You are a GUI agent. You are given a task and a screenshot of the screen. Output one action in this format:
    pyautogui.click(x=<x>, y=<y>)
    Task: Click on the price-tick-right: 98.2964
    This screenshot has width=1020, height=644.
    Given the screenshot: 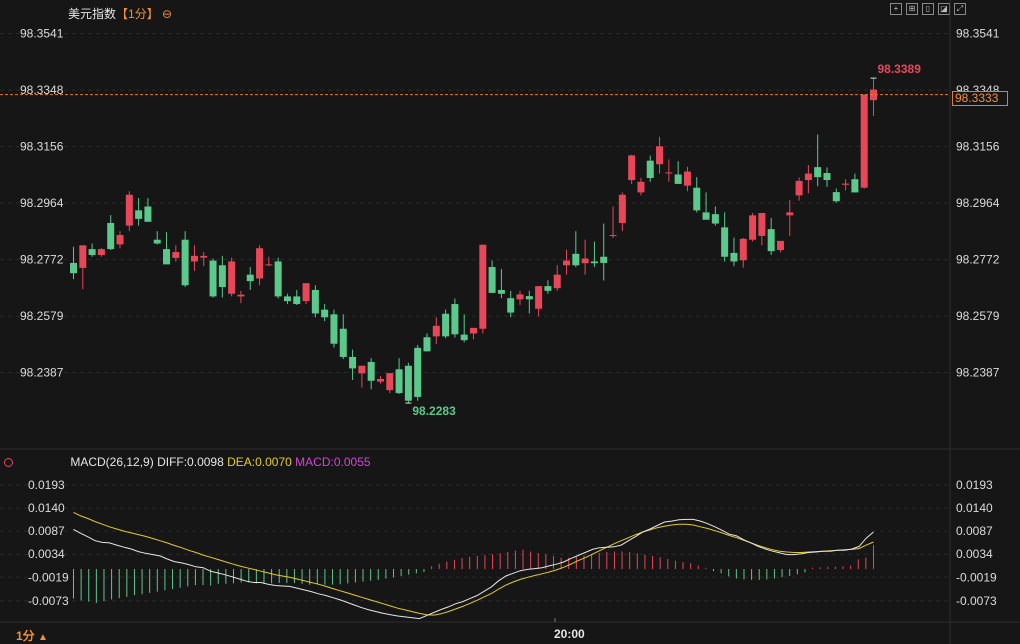 What is the action you would take?
    pyautogui.click(x=978, y=203)
    